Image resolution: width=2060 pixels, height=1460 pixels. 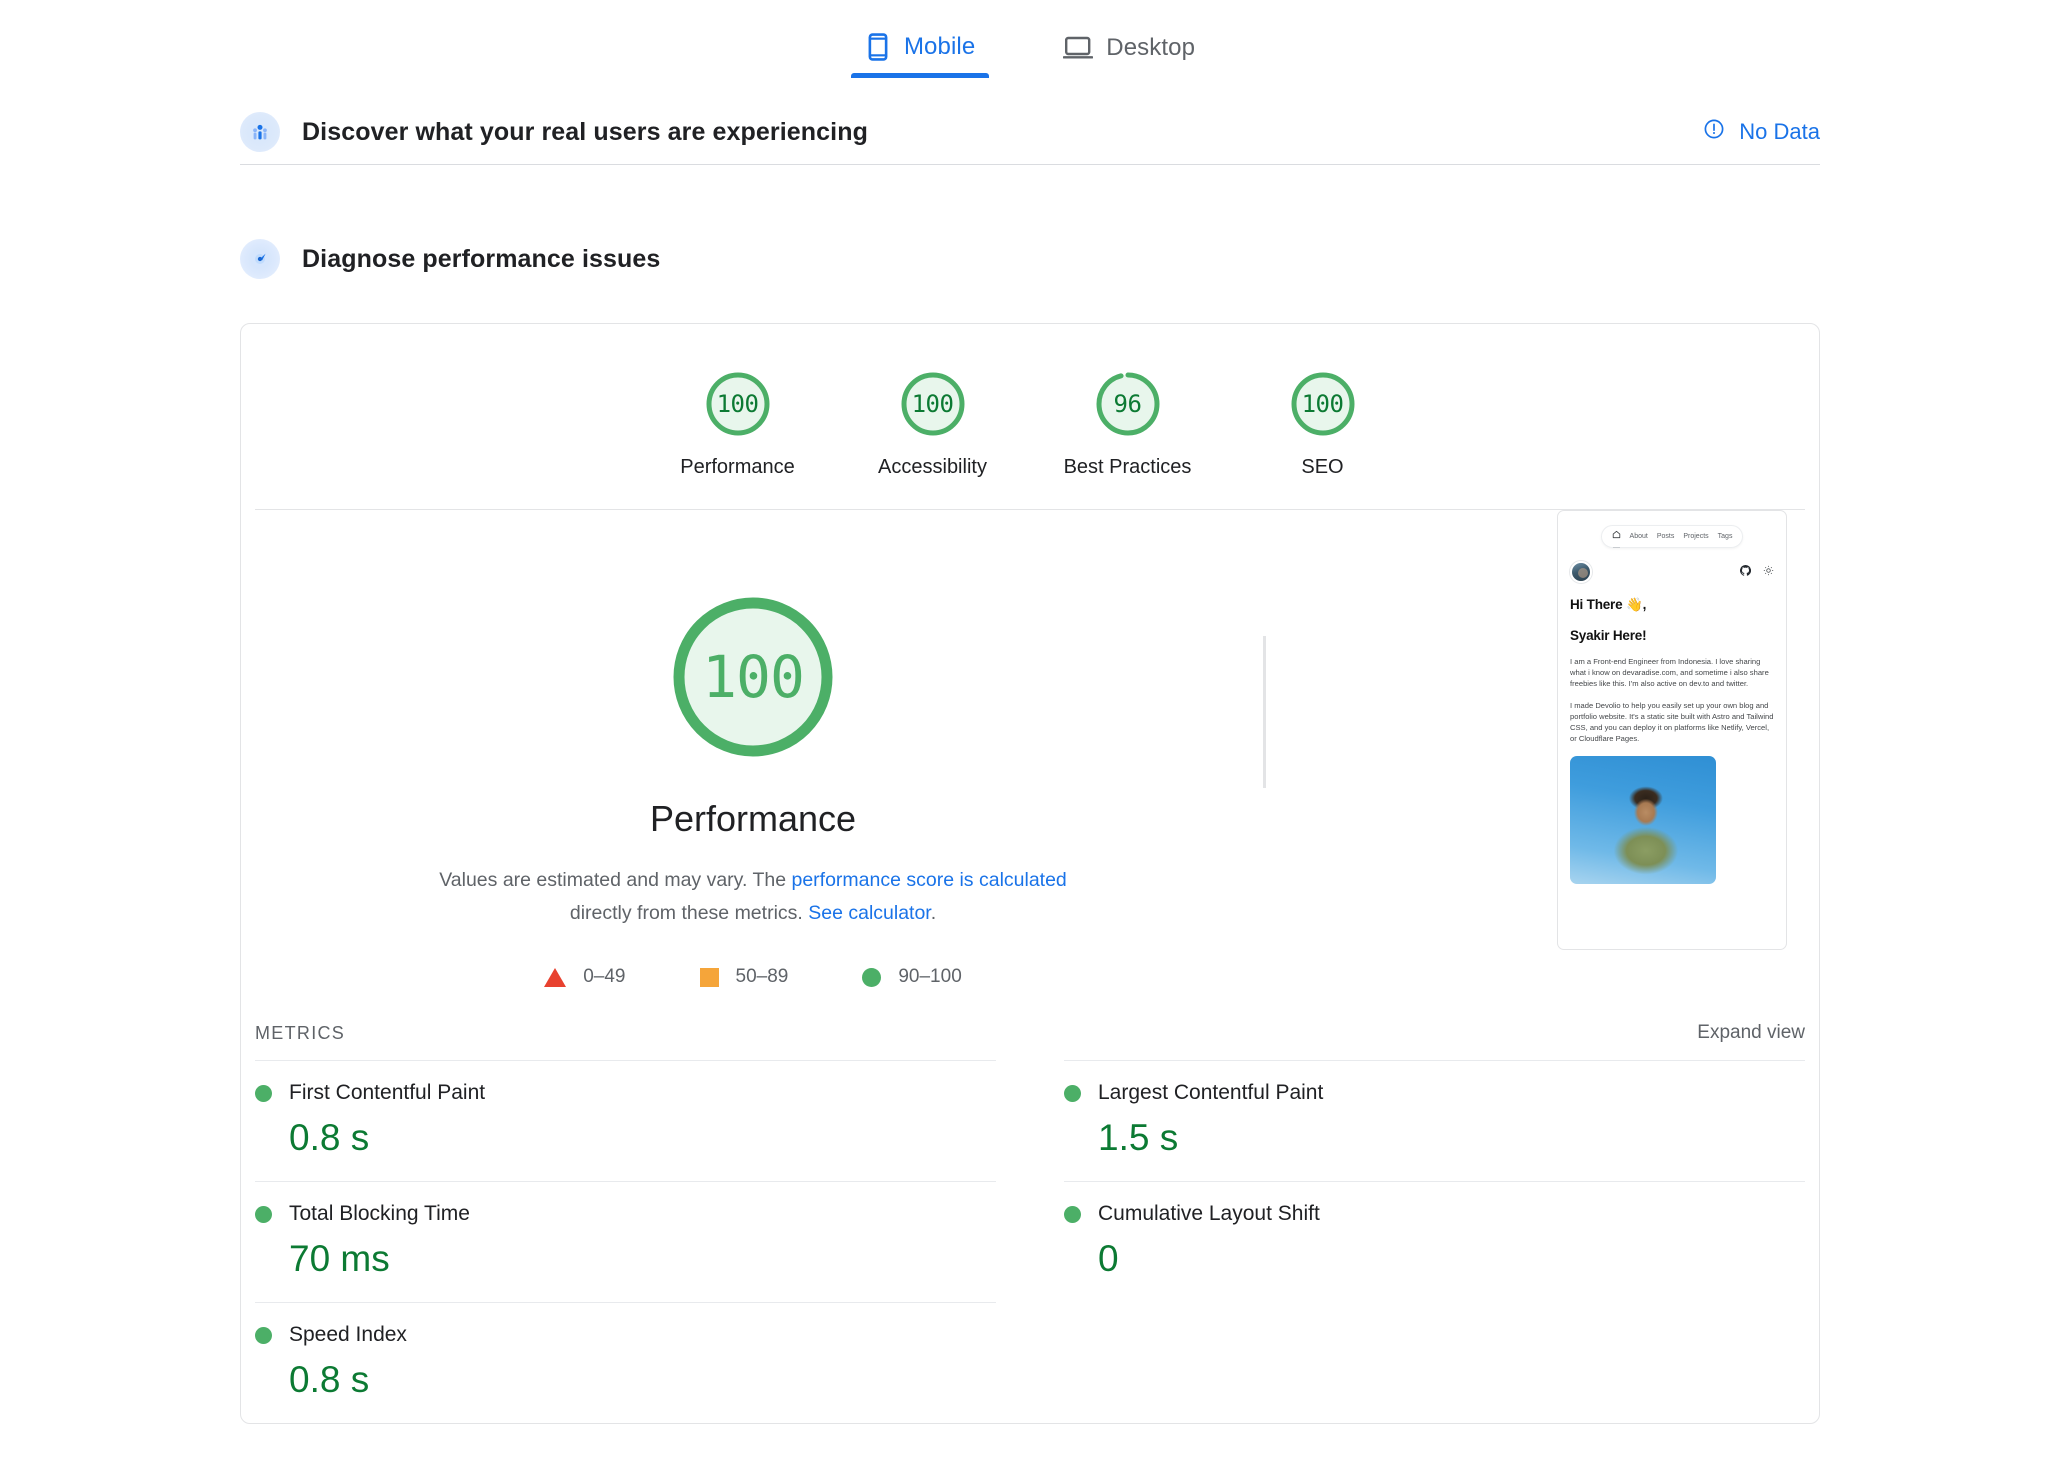 What do you see at coordinates (1108, 1258) in the screenshot?
I see `metric-value: 0` at bounding box center [1108, 1258].